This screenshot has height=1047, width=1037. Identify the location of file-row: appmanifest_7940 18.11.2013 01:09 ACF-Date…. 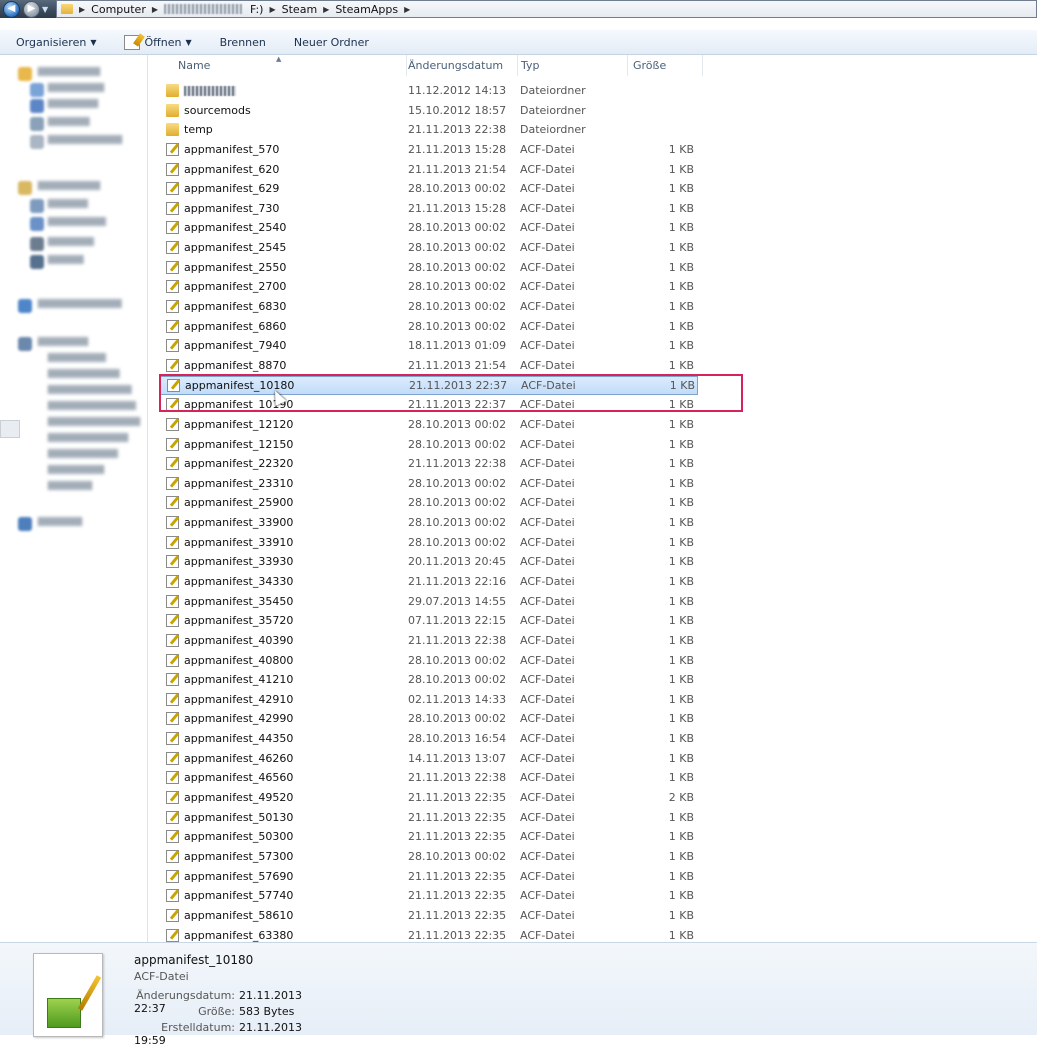
(429, 345).